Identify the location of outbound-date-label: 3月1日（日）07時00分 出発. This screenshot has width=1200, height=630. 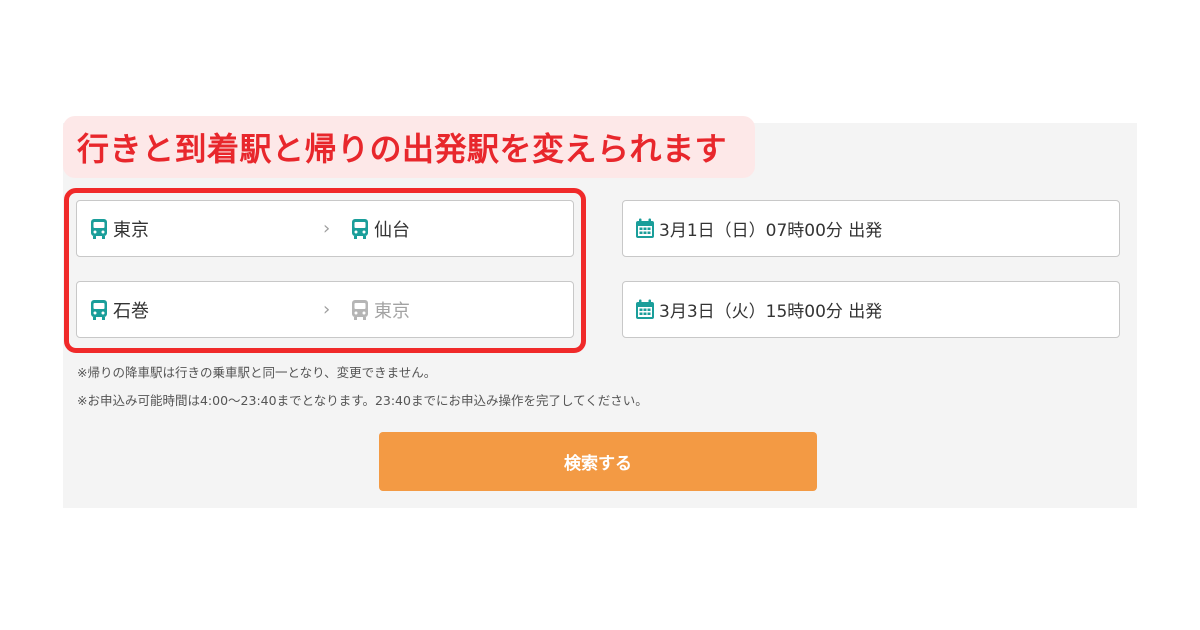
(771, 231).